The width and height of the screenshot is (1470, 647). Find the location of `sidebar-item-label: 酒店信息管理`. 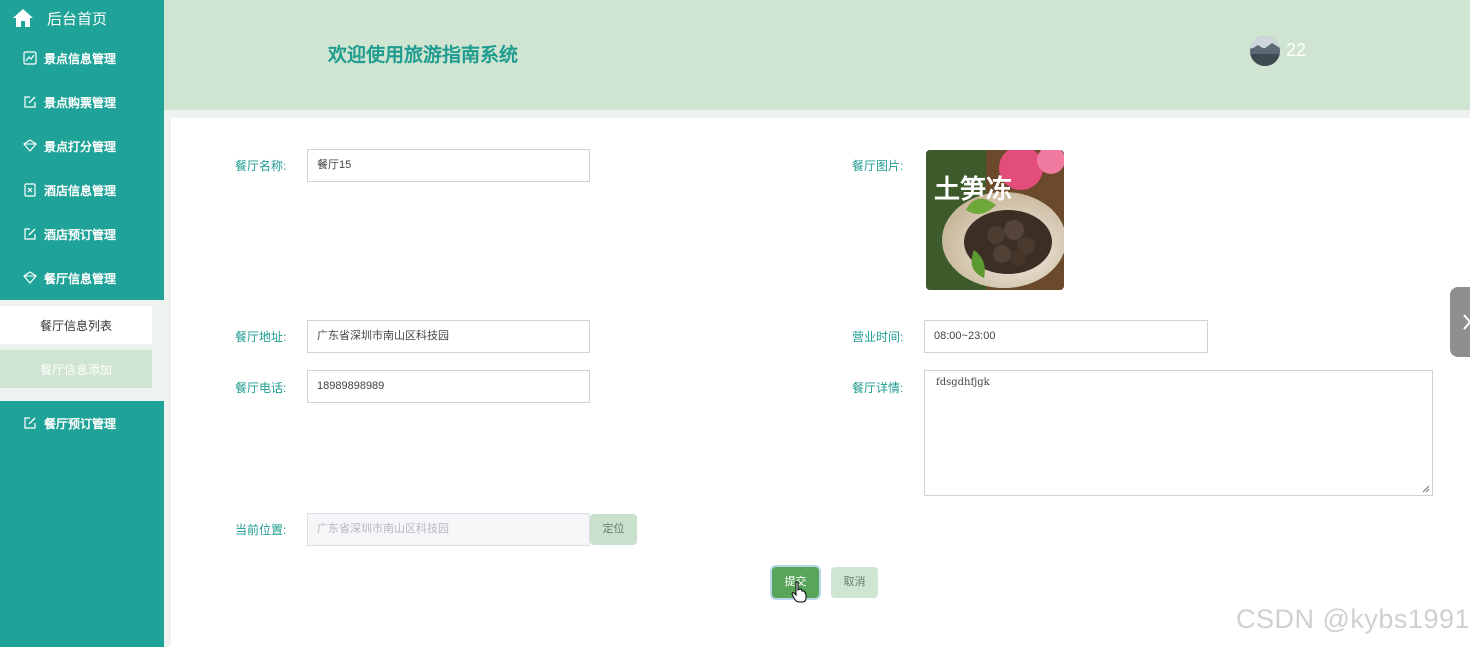

sidebar-item-label: 酒店信息管理 is located at coordinates (80, 190).